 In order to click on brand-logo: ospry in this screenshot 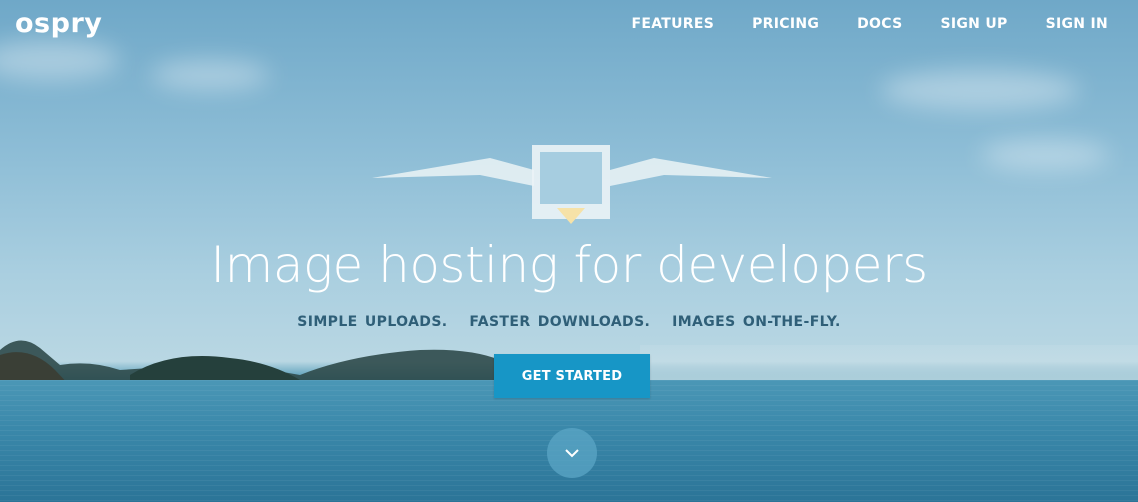, I will do `click(58, 23)`.